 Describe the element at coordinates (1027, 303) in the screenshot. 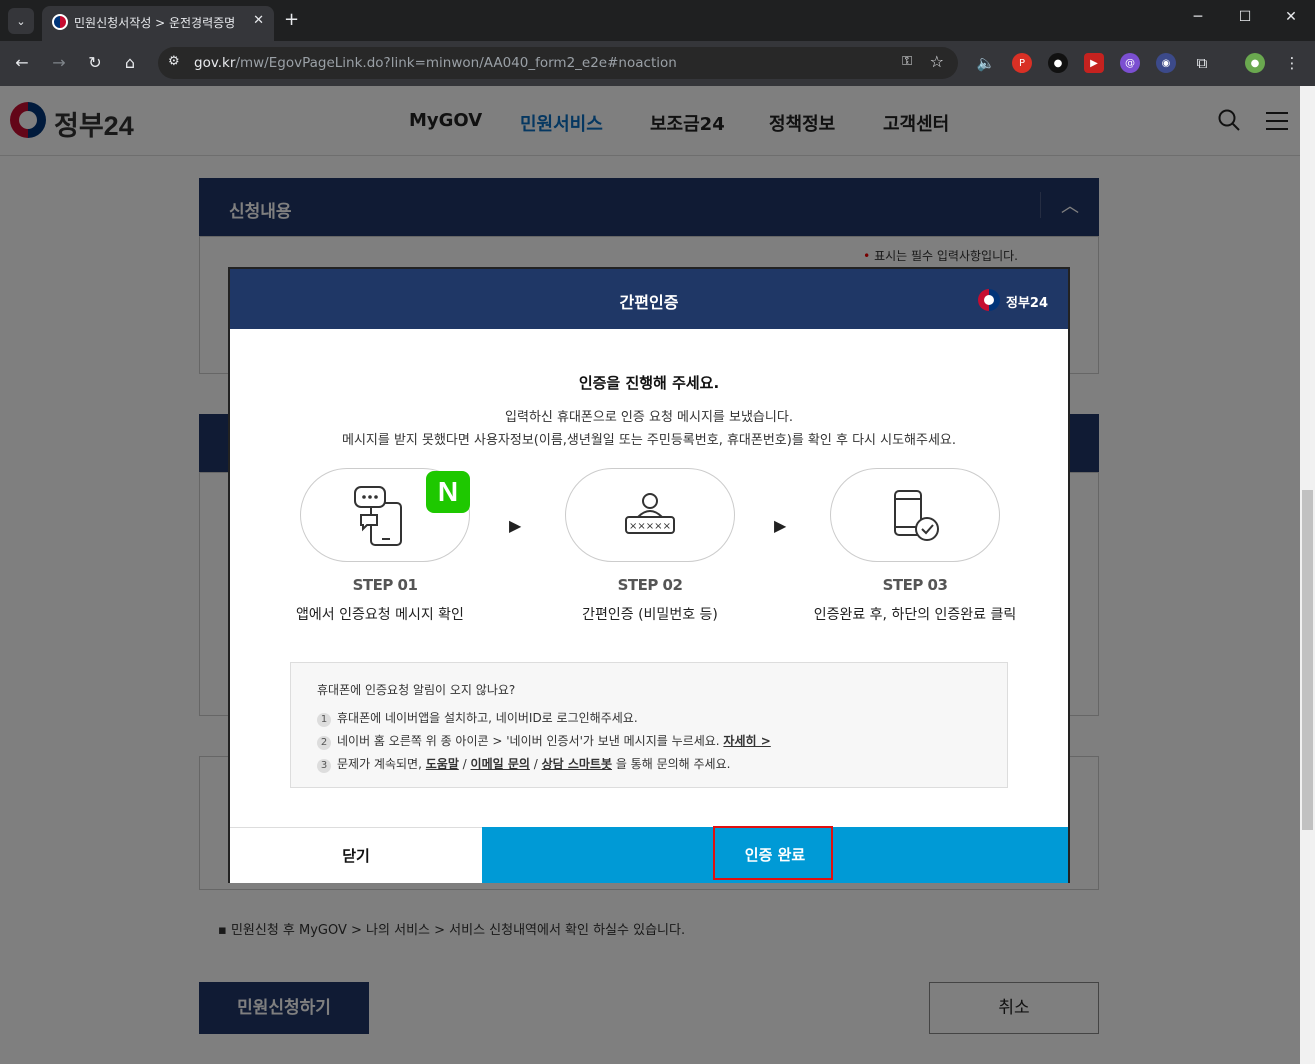

I see `modal-logo-text: 정부24` at that location.